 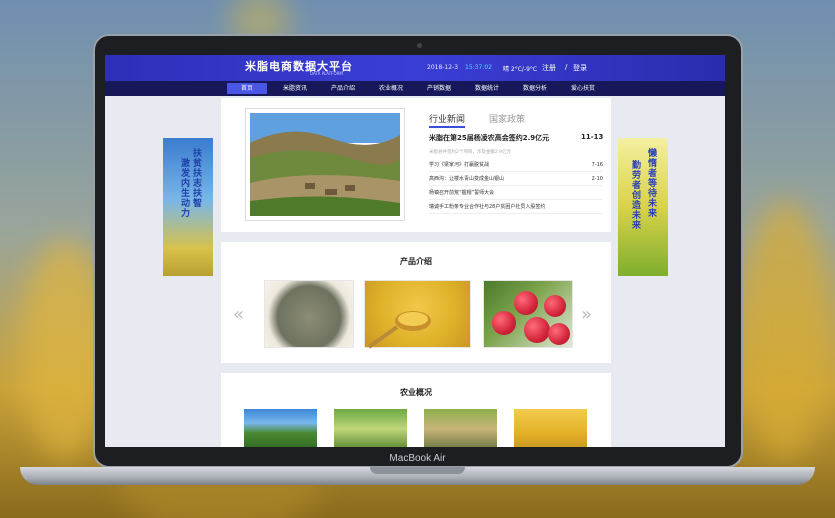 I want to click on tab-national-policy: 国家政策, so click(x=507, y=118).